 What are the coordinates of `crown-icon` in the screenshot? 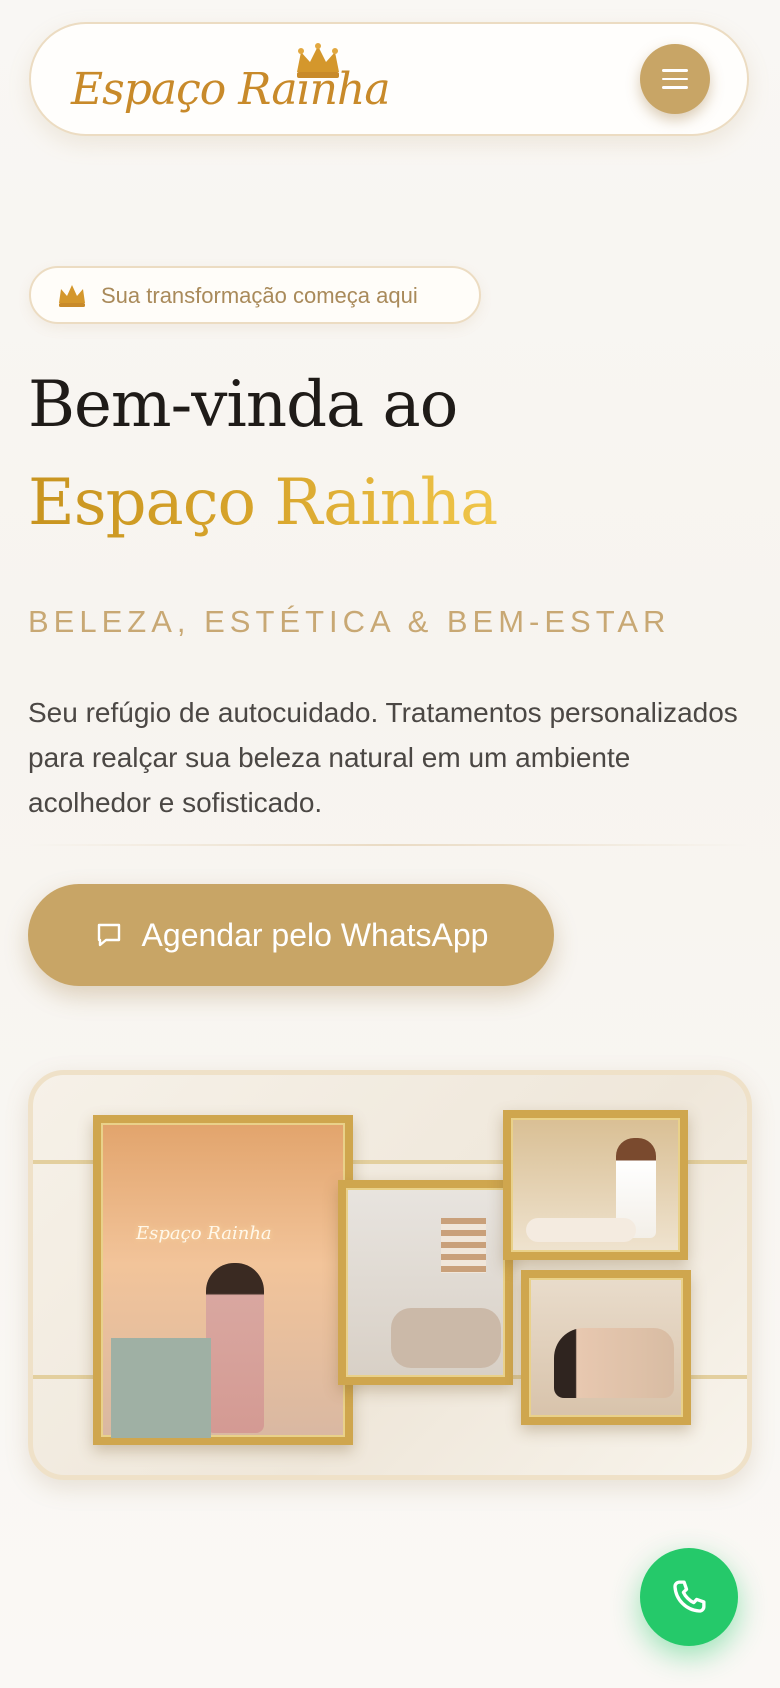 It's located at (72, 296).